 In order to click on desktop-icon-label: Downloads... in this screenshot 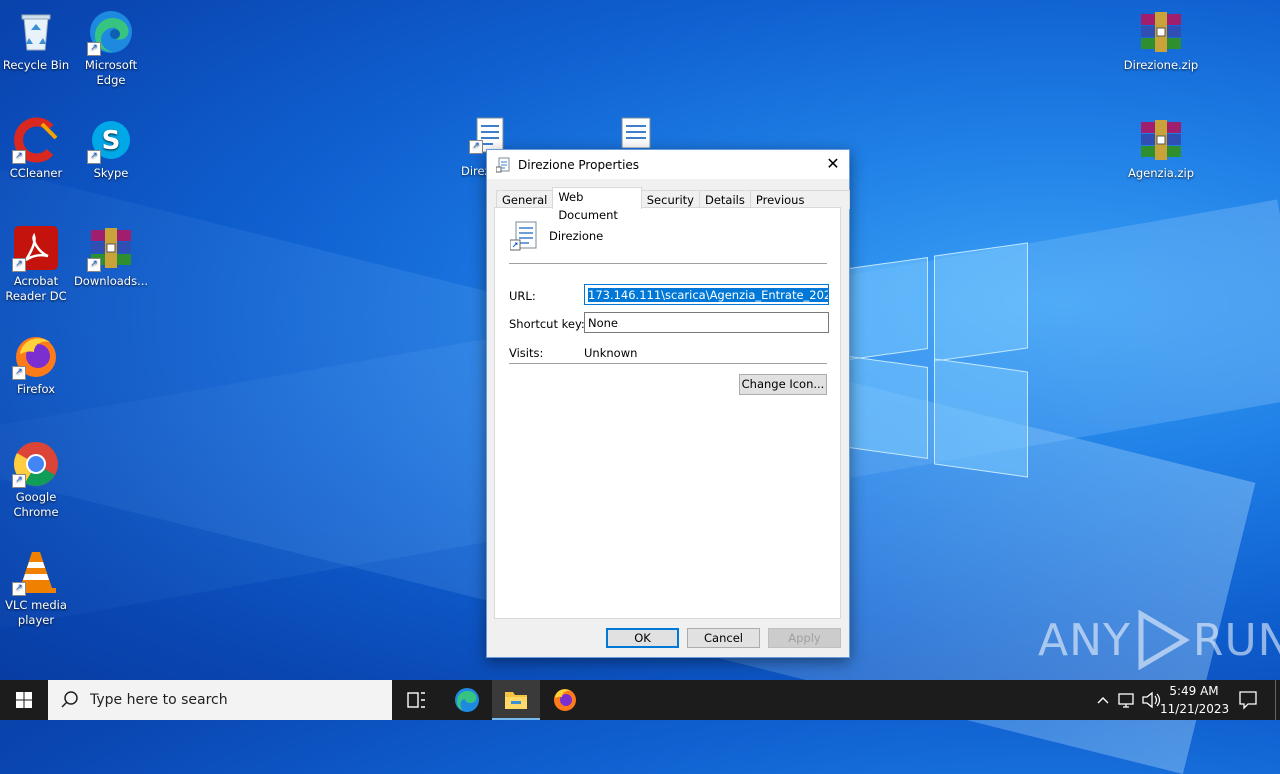, I will do `click(111, 281)`.